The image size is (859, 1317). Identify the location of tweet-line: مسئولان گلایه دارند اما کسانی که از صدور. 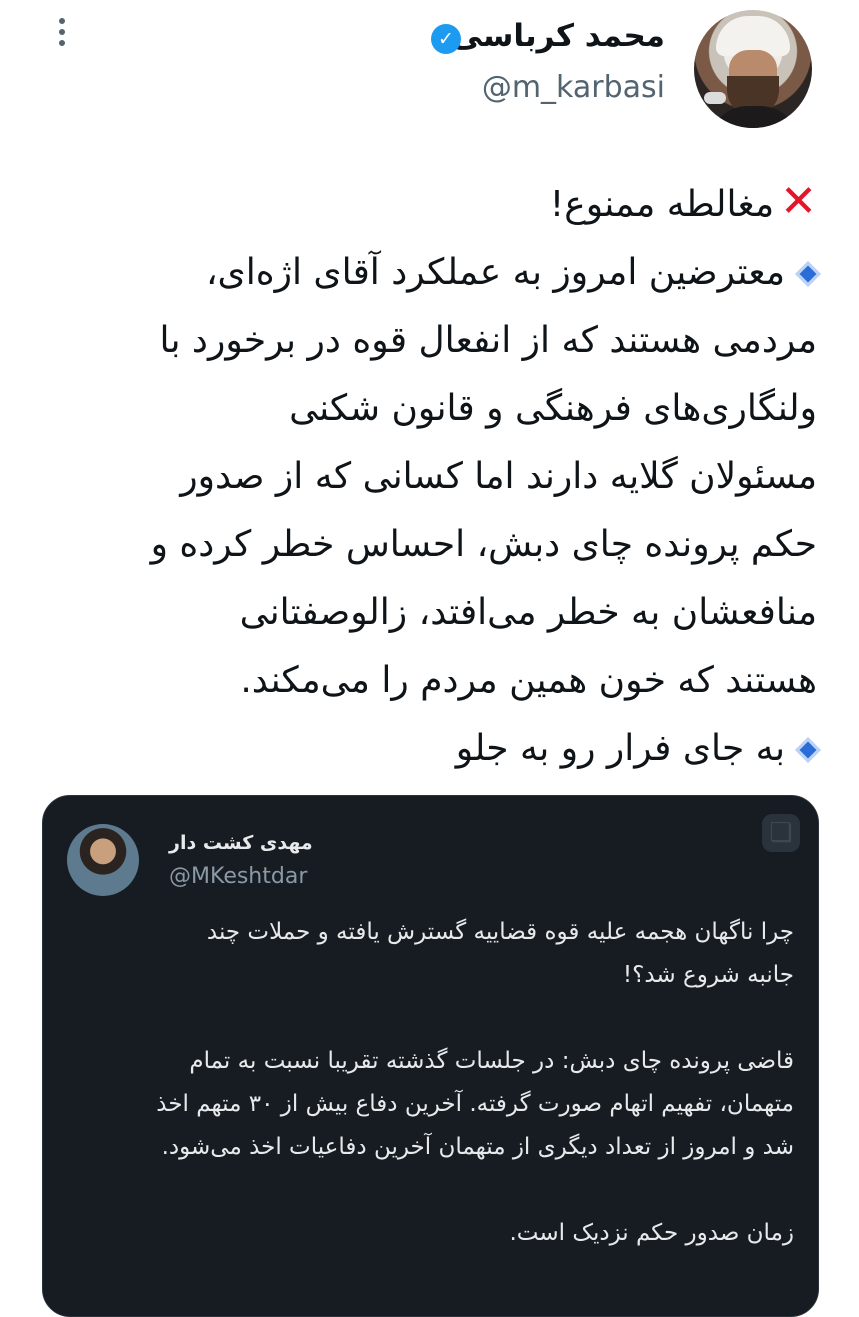
(498, 476).